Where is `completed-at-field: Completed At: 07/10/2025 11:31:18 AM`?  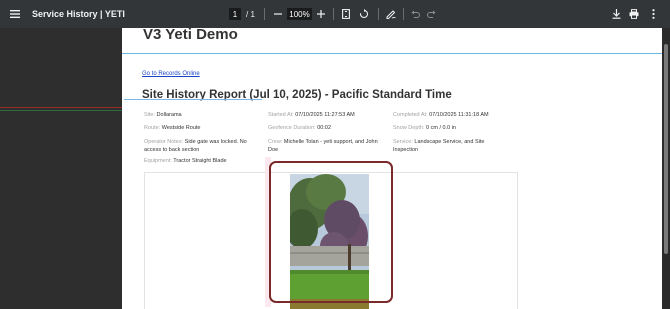 completed-at-field: Completed At: 07/10/2025 11:31:18 AM is located at coordinates (441, 115).